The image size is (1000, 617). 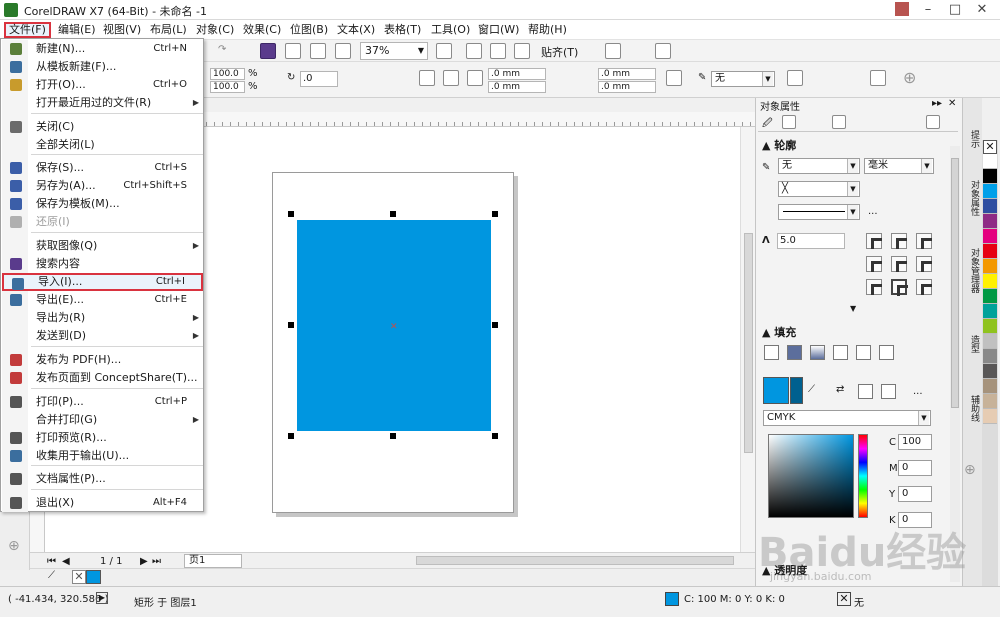 I want to click on options-icon, so click(x=613, y=51).